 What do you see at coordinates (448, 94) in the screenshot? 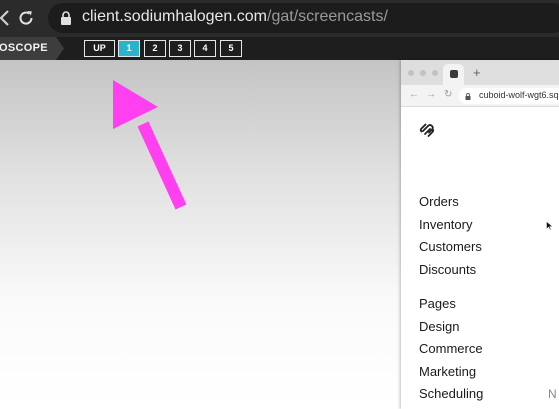
I see `inner-reload-icon: ↻` at bounding box center [448, 94].